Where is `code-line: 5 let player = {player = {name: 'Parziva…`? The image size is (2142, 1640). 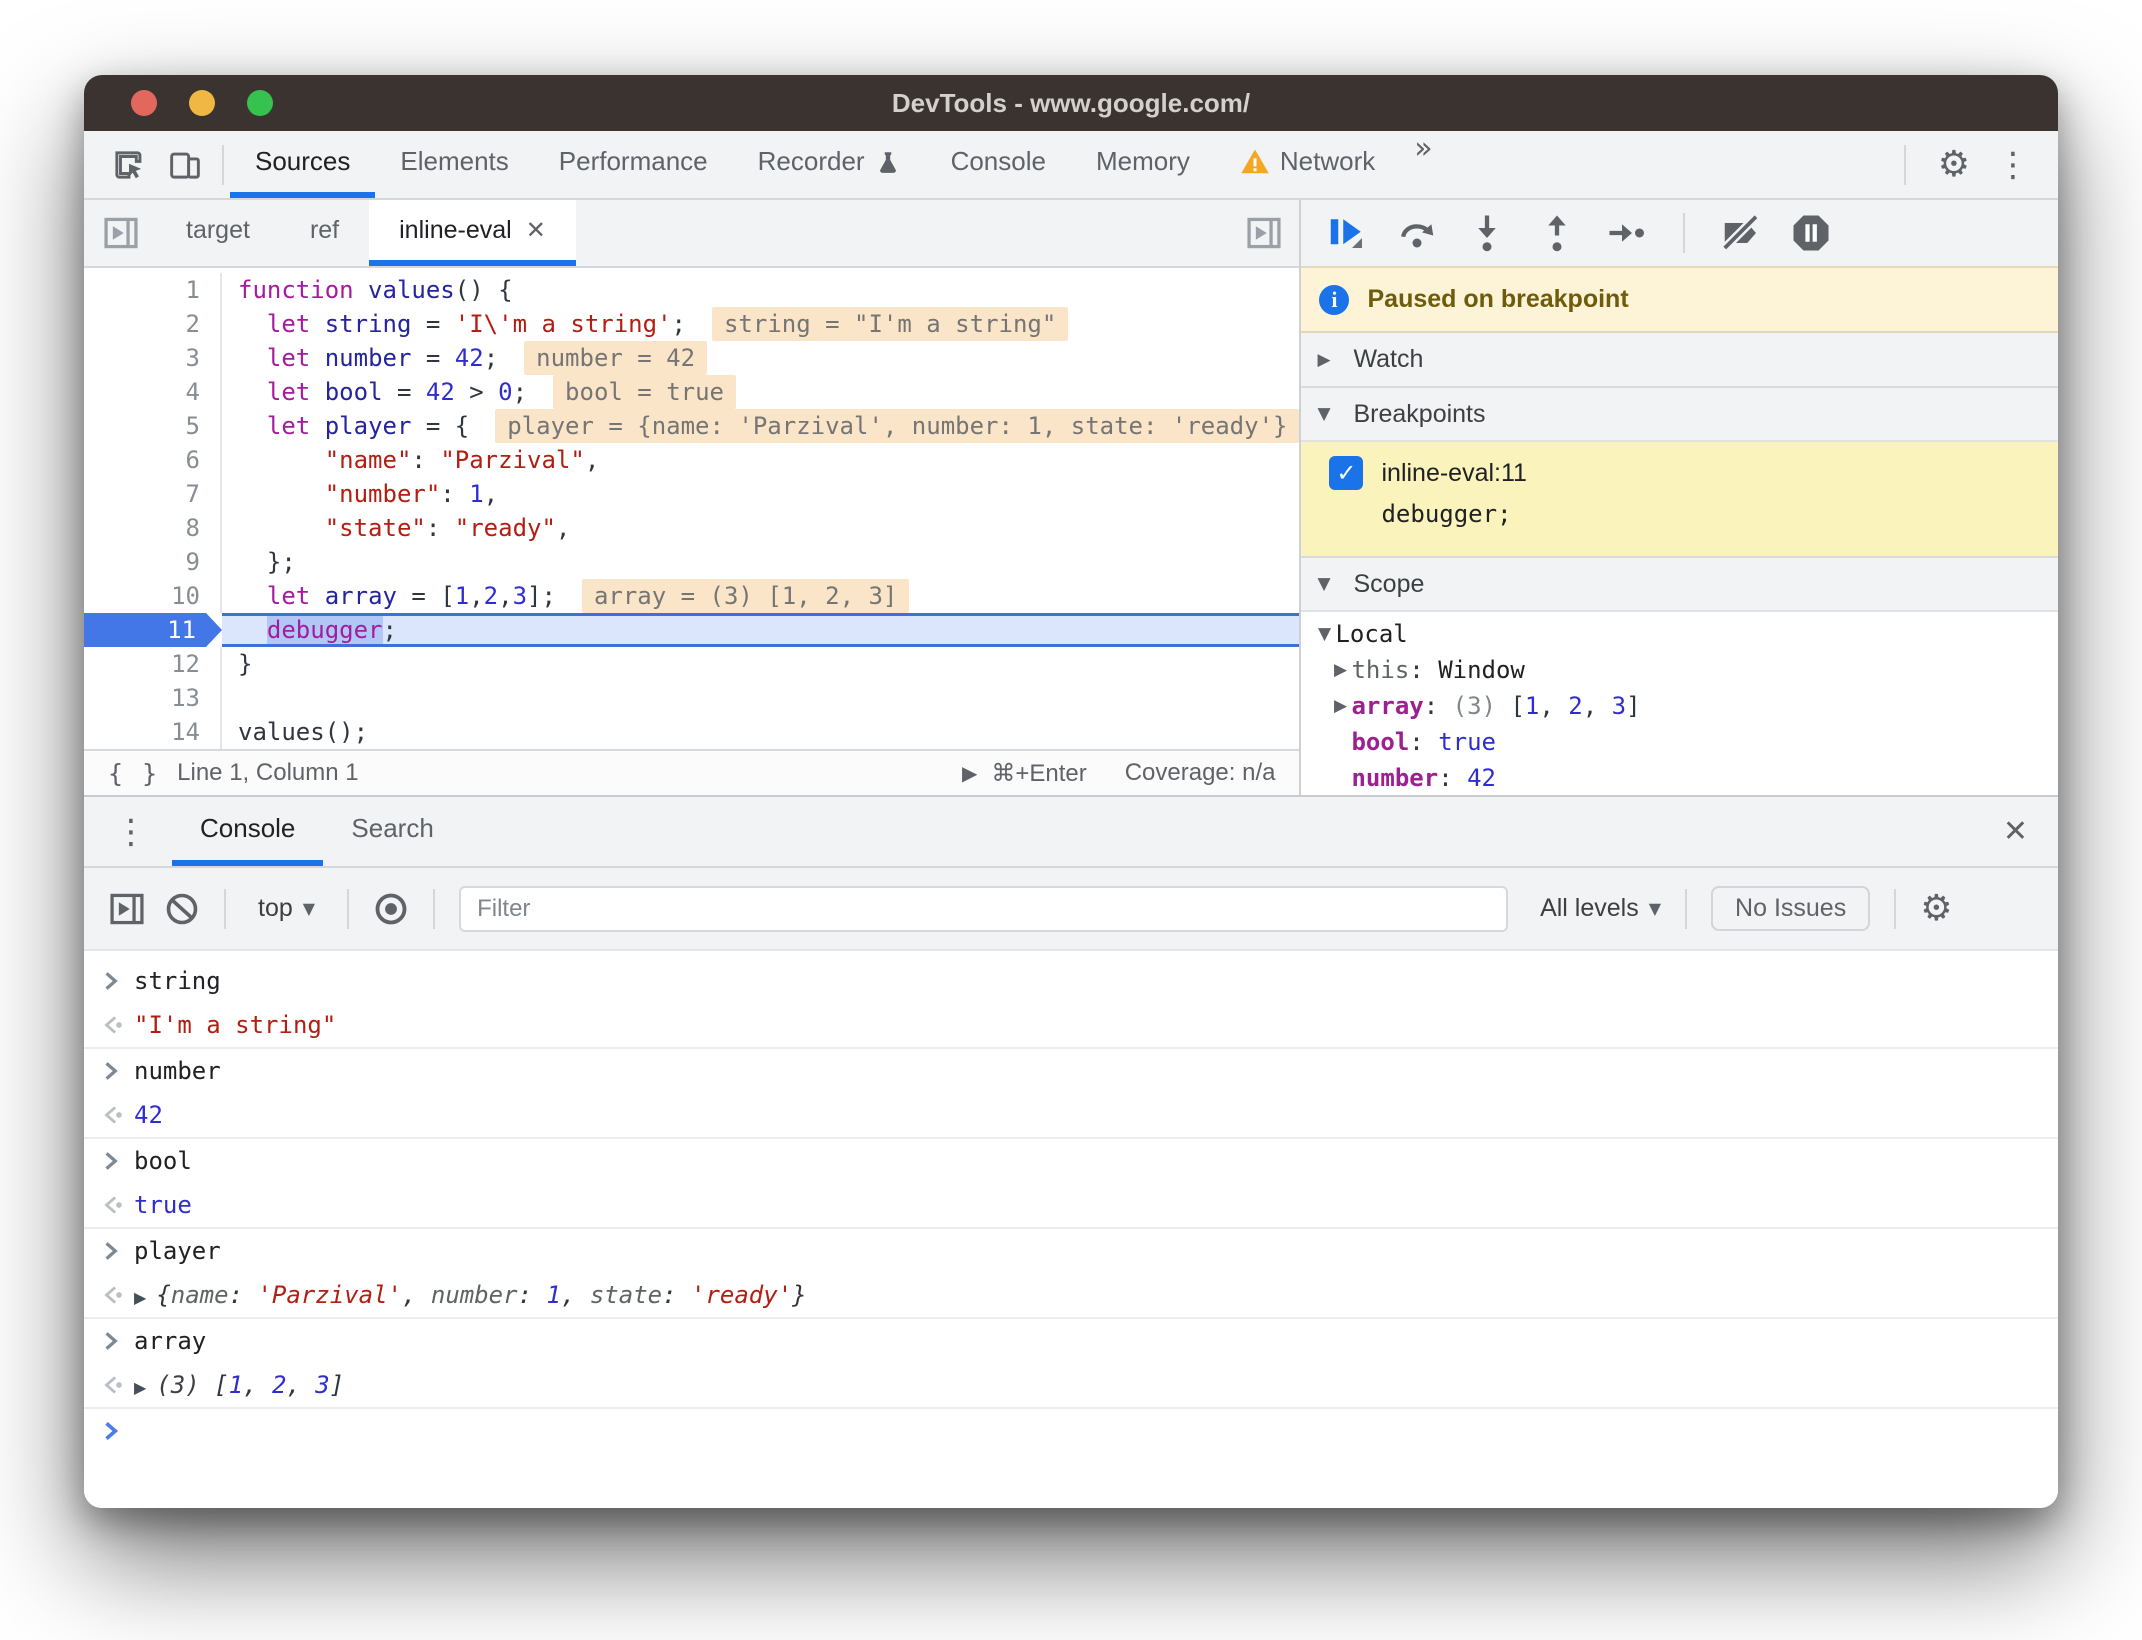 code-line: 5 let player = {player = {name: 'Parziva… is located at coordinates (692, 426).